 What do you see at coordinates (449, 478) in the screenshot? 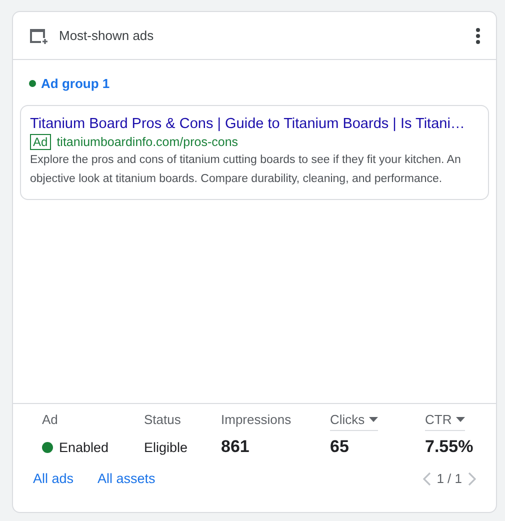
I see `page-indicator: 1 / 1` at bounding box center [449, 478].